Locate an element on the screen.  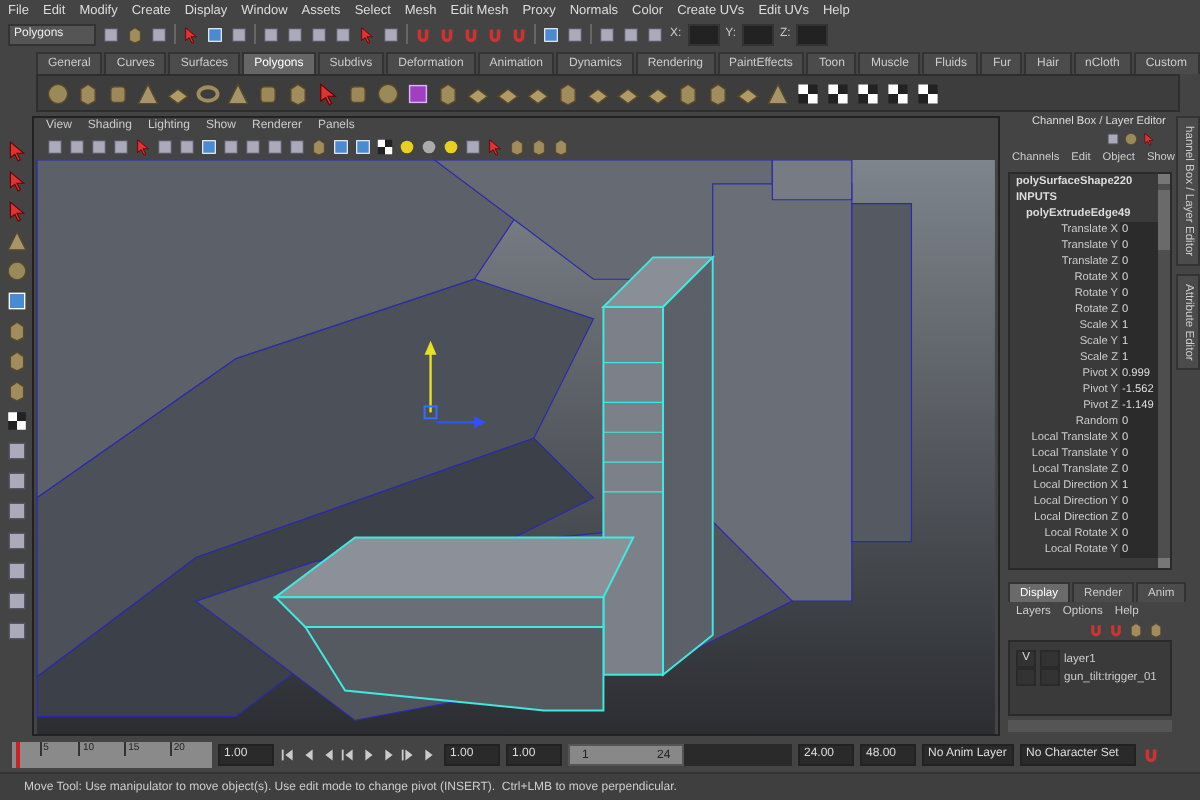
current-time-marker is located at coordinates (18, 754).